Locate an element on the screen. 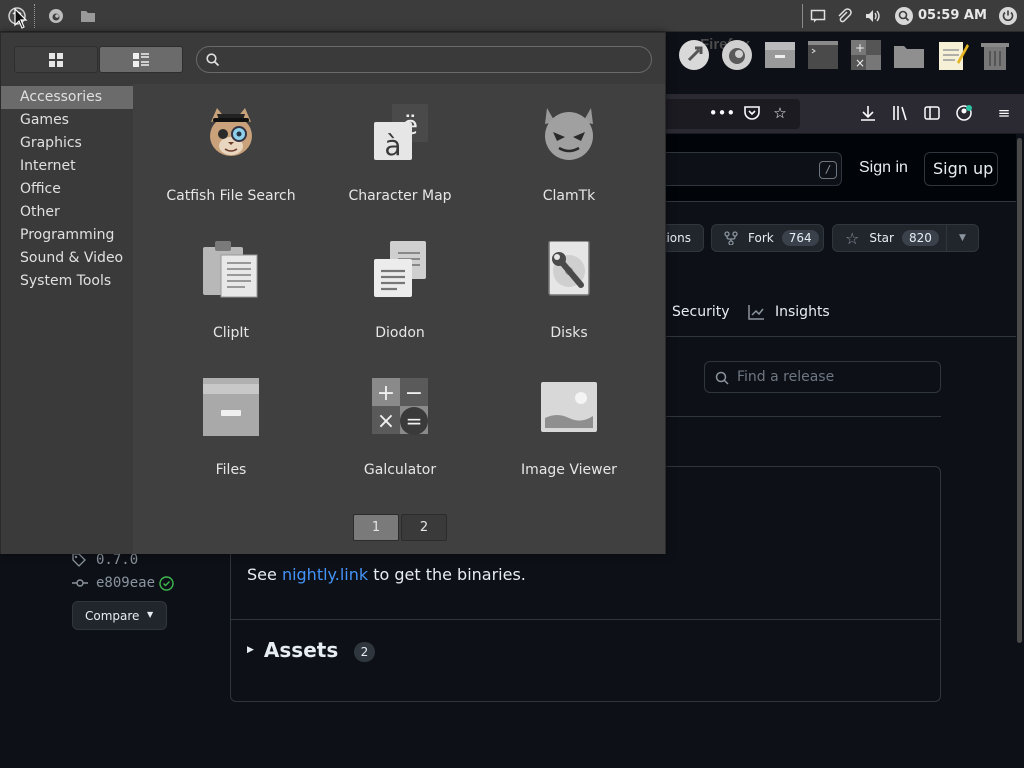 The height and width of the screenshot is (768, 1024). calc-times-glyph: × is located at coordinates (386, 421).